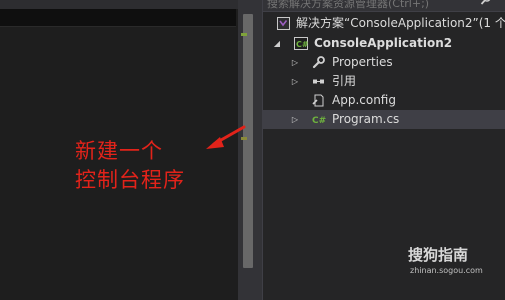 This screenshot has height=300, width=505. Describe the element at coordinates (438, 255) in the screenshot. I see `watermark-logo: 搜狗指南` at that location.